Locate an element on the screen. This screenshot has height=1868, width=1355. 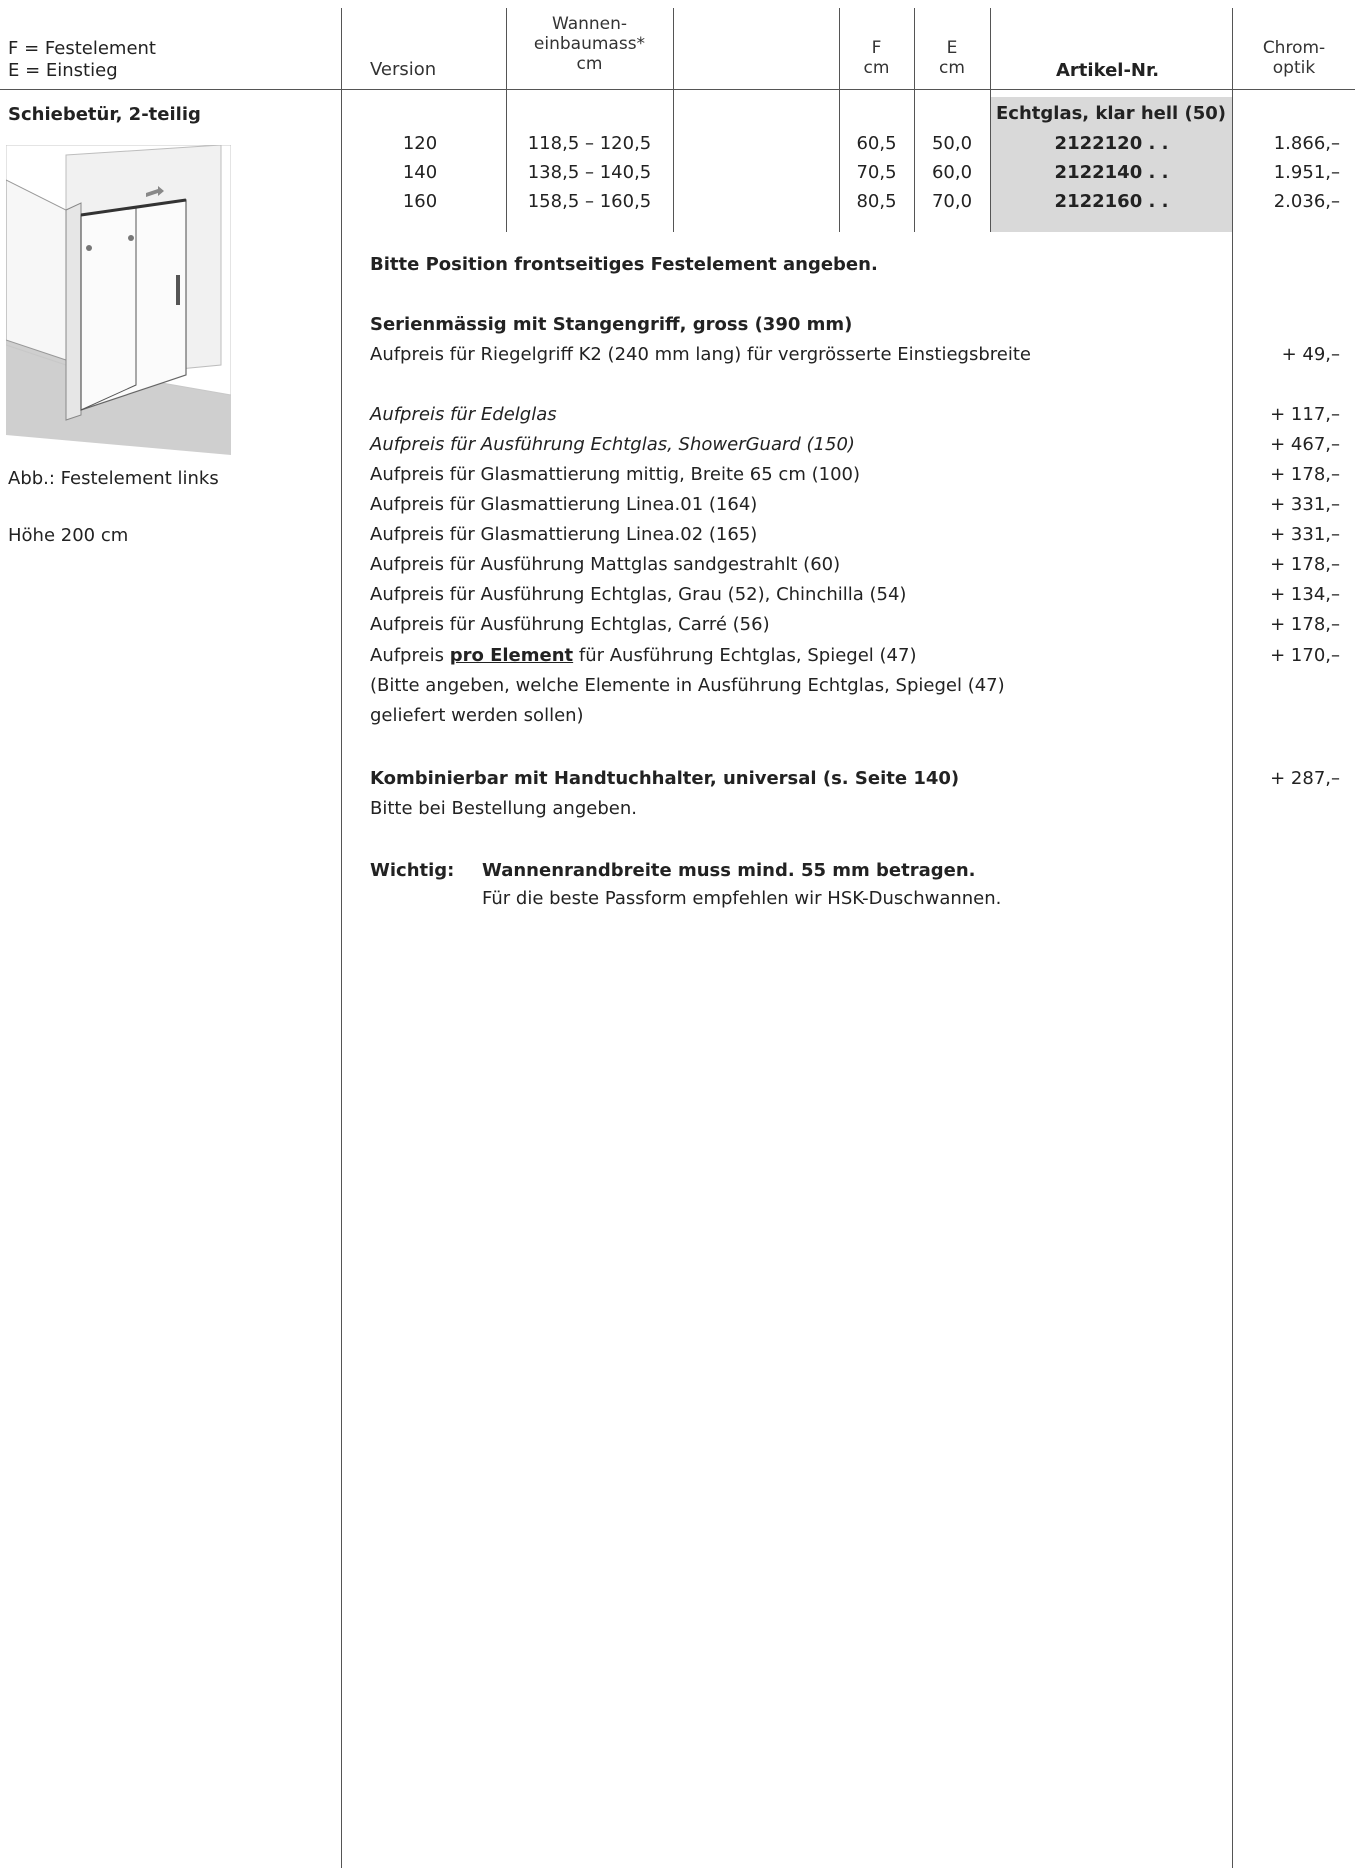
col-divider is located at coordinates (673, 120).